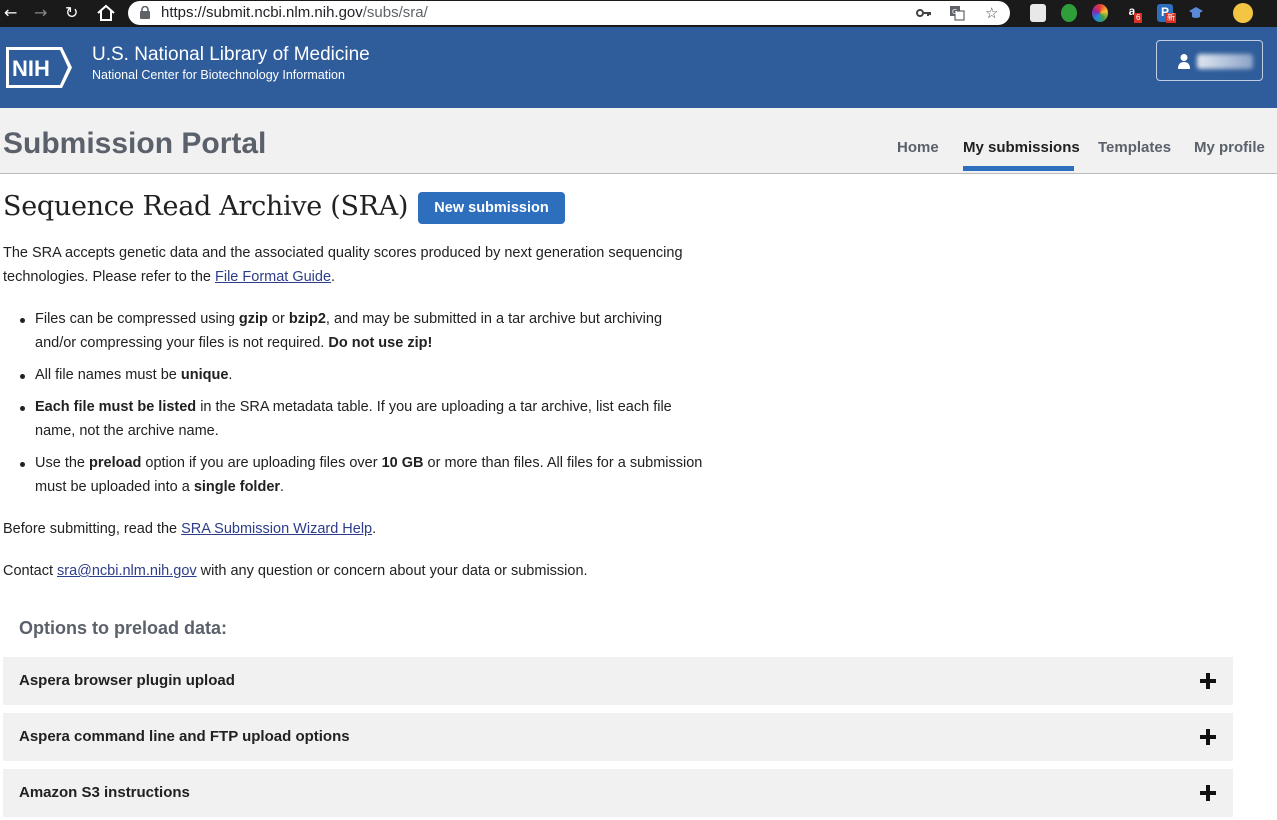 The height and width of the screenshot is (820, 1277). I want to click on accordion-label: Aspera browser plugin upload, so click(127, 681).